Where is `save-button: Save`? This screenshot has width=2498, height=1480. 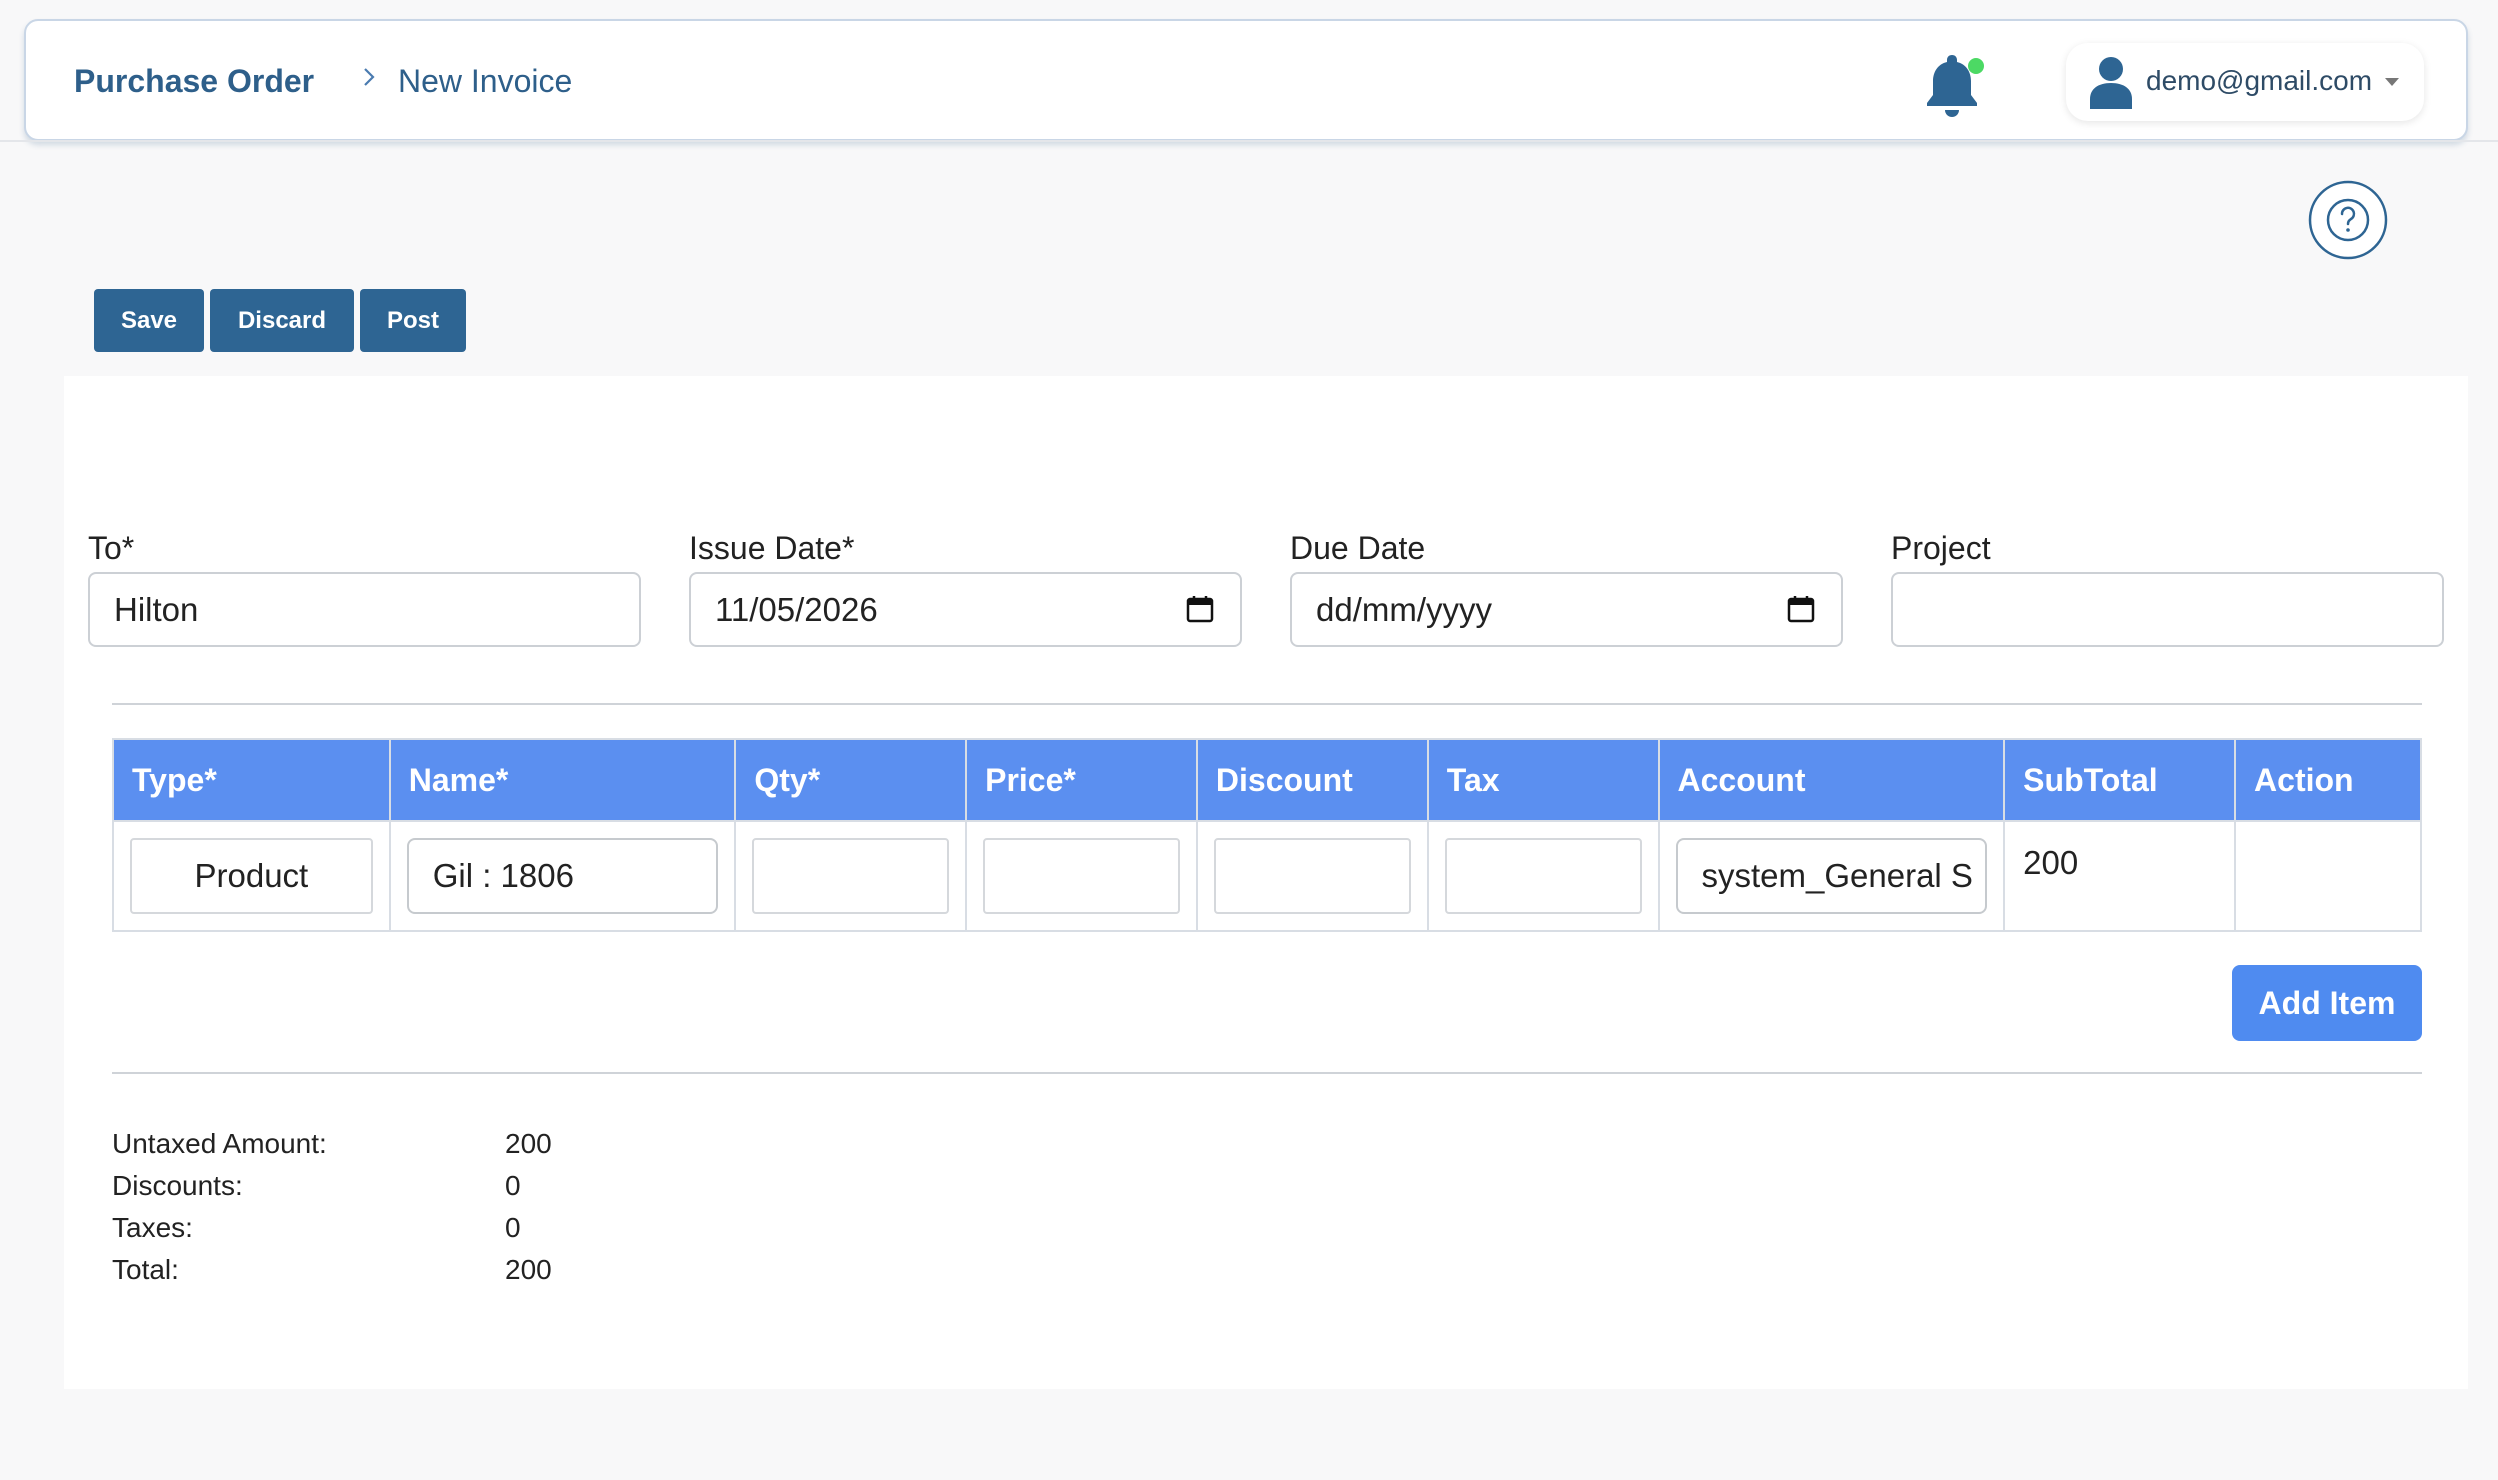 save-button: Save is located at coordinates (149, 320).